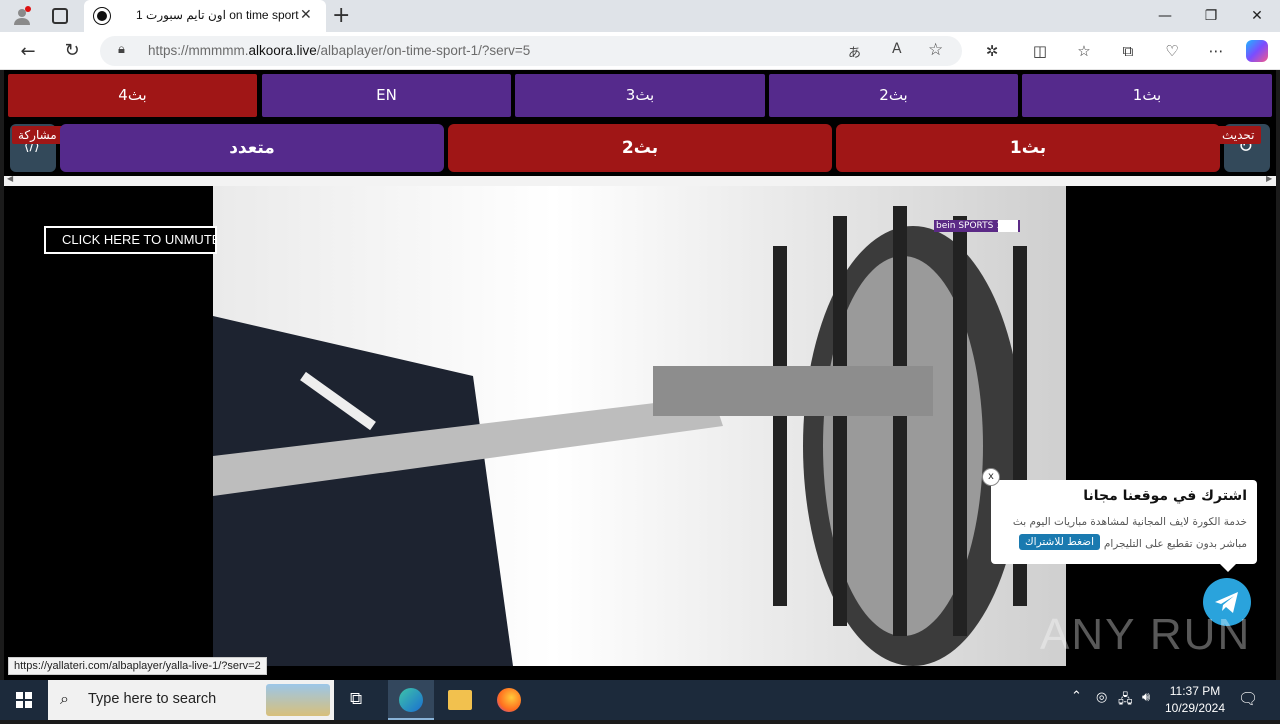 The width and height of the screenshot is (1280, 724). What do you see at coordinates (306, 15) in the screenshot?
I see `tab-close-icon: ✕` at bounding box center [306, 15].